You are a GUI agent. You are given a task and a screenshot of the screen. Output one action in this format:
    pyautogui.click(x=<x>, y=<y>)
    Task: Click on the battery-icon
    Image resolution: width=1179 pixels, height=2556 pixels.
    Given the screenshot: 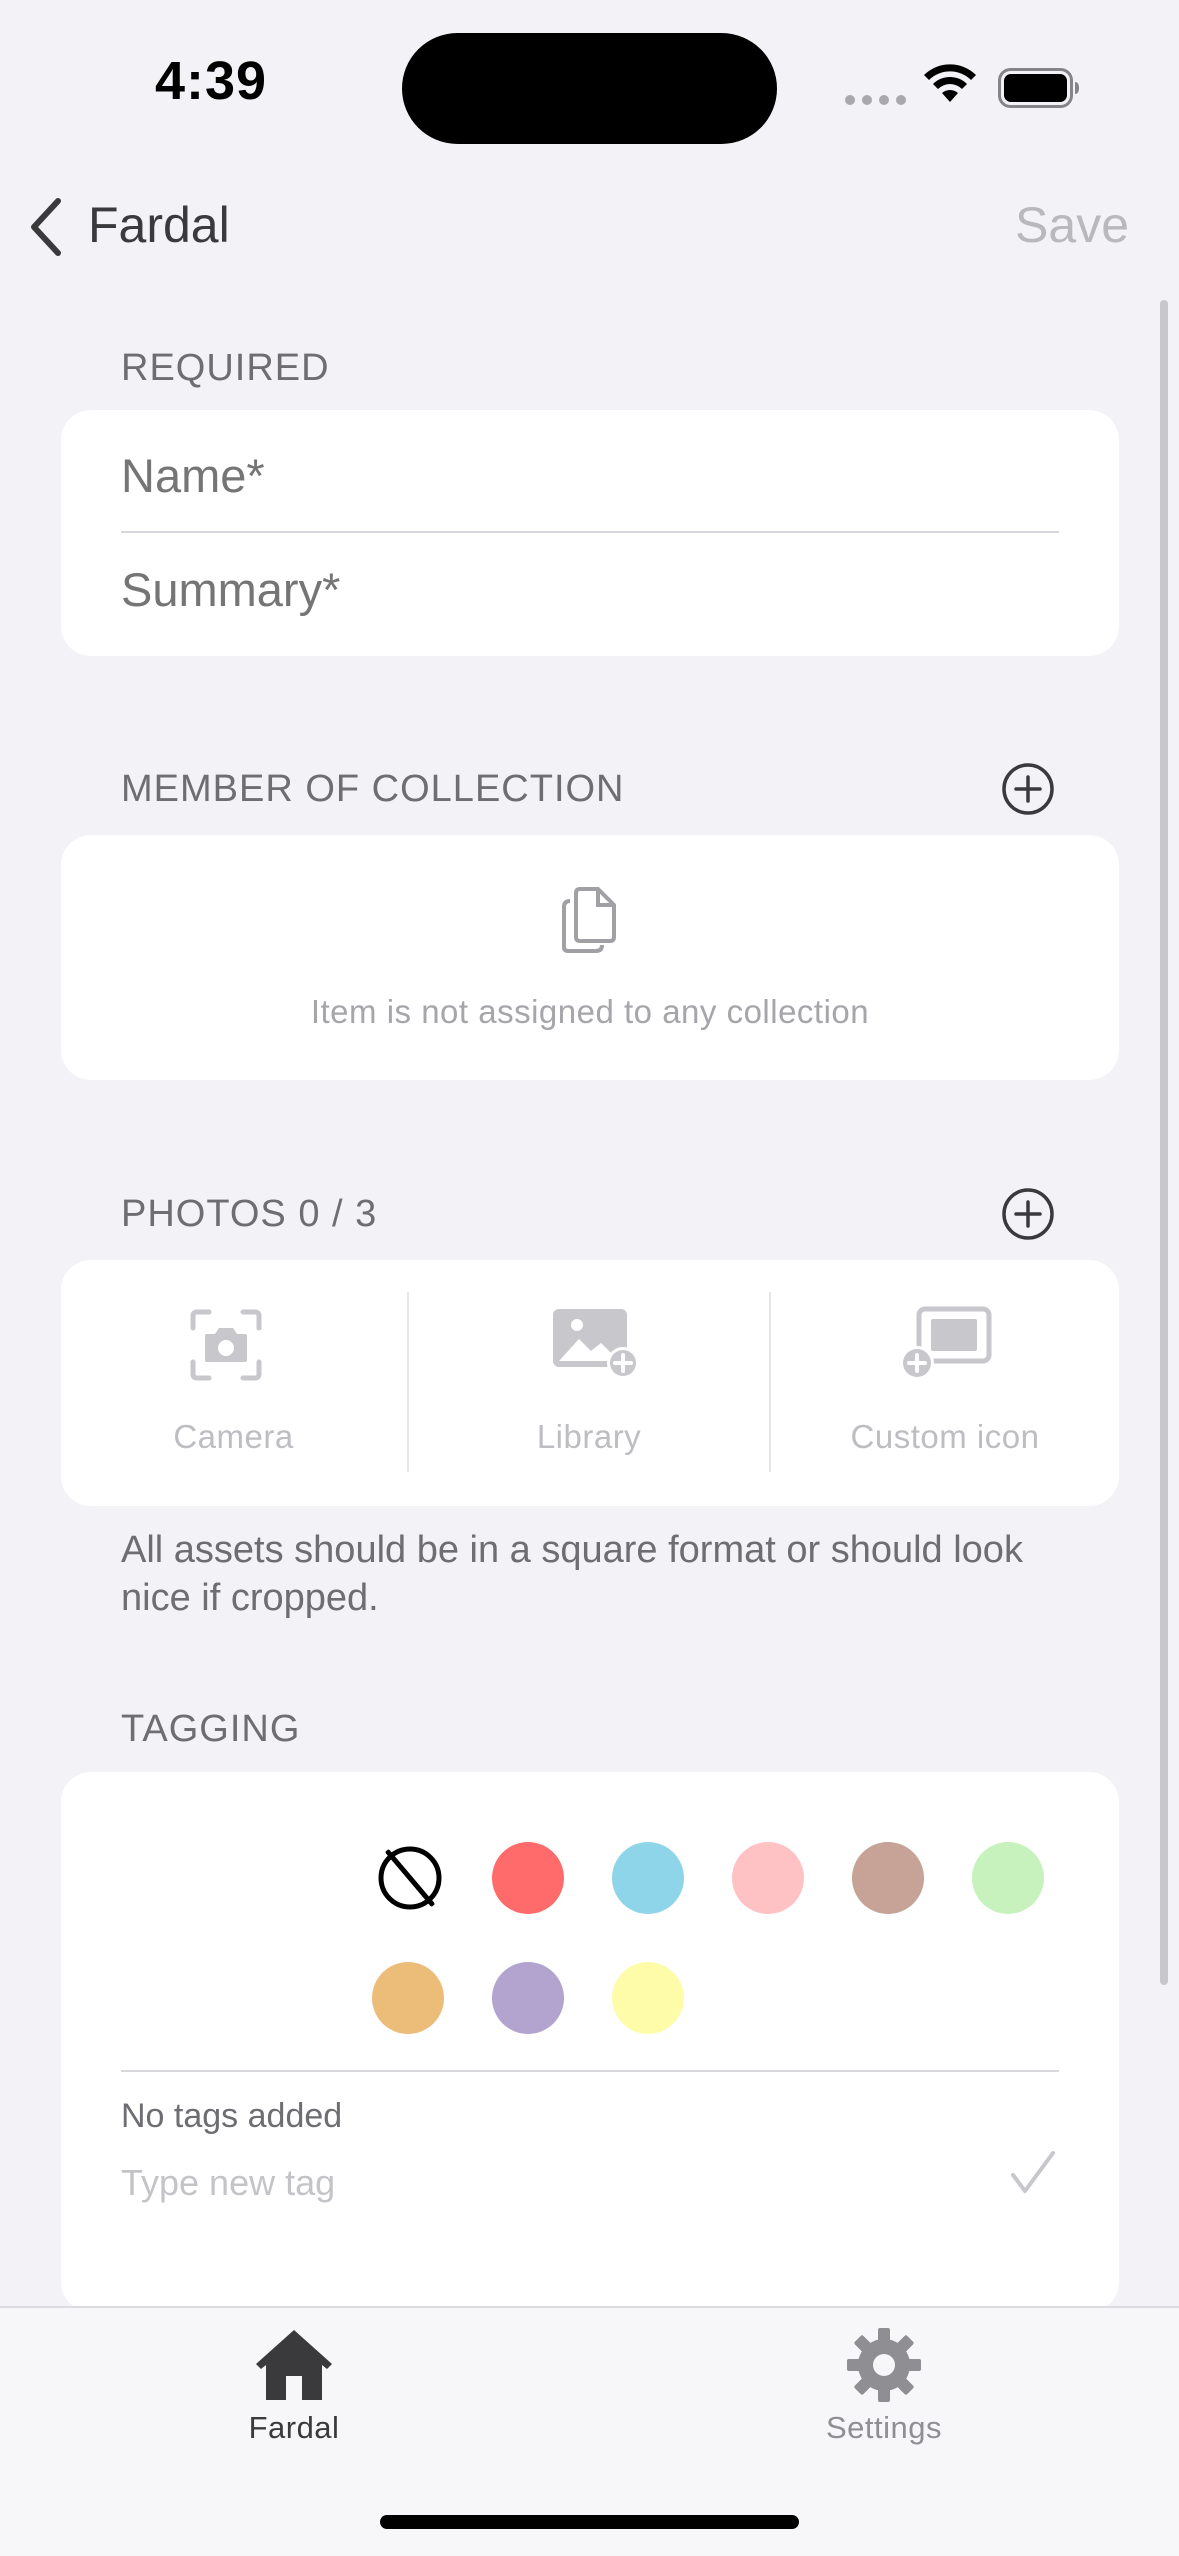 What is the action you would take?
    pyautogui.click(x=1038, y=88)
    